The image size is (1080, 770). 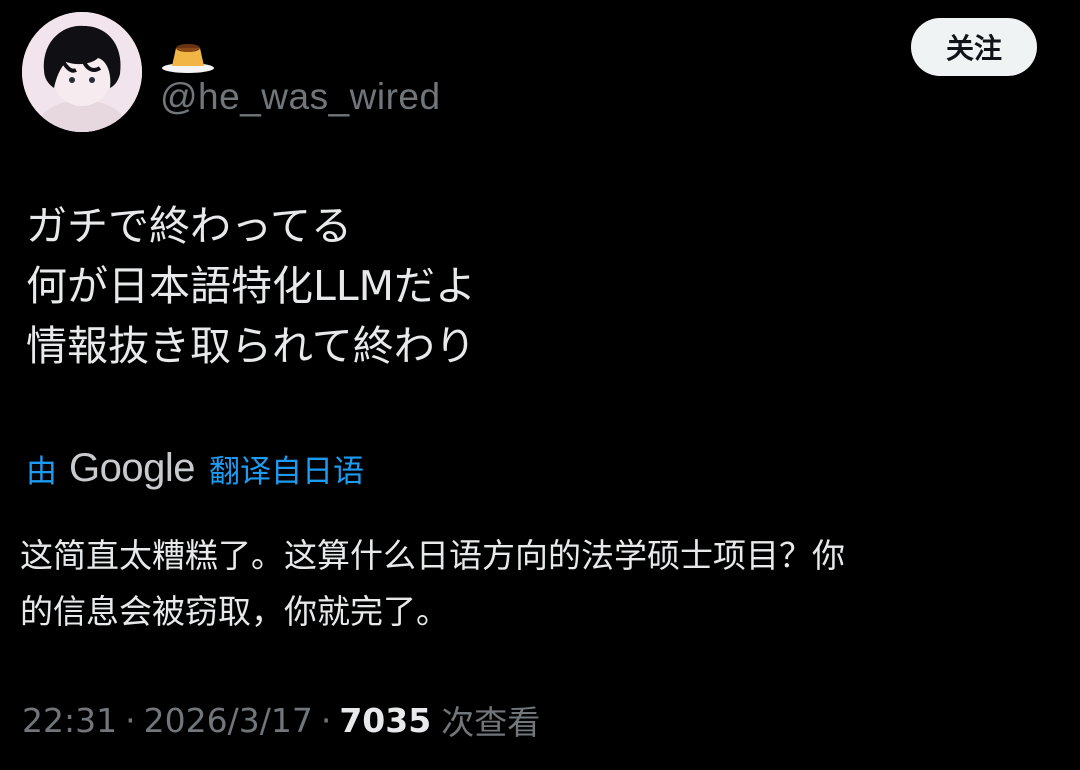 I want to click on avatar-icon, so click(x=82, y=72).